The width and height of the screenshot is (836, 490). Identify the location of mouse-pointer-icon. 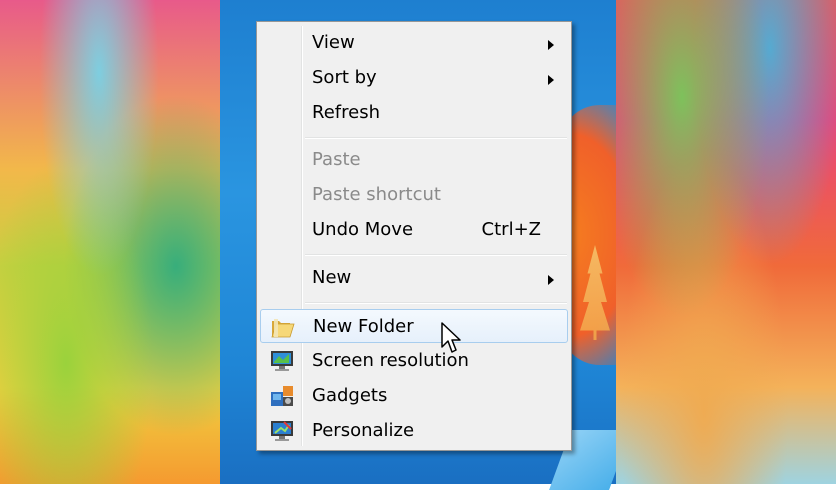
(451, 337).